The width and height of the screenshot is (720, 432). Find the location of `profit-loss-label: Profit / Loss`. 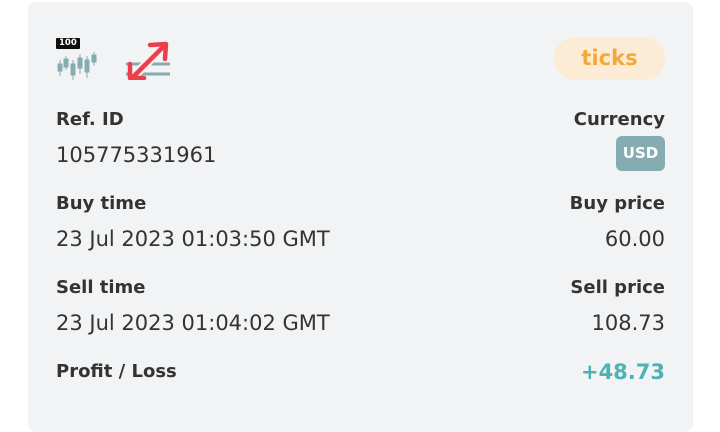

profit-loss-label: Profit / Loss is located at coordinates (116, 371).